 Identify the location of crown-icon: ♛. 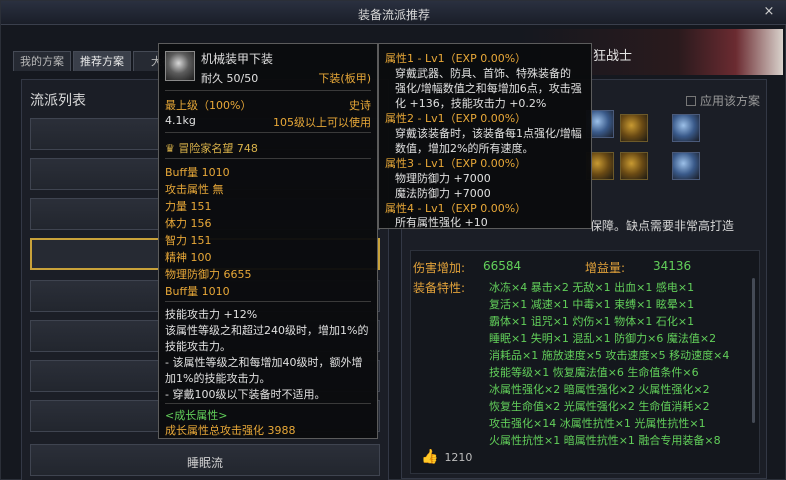
(170, 148).